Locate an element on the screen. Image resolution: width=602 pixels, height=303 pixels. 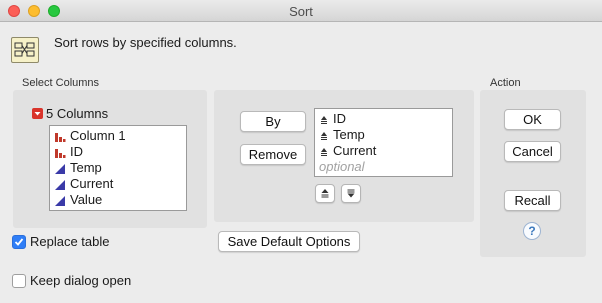
sort-ascending-button is located at coordinates (325, 193).